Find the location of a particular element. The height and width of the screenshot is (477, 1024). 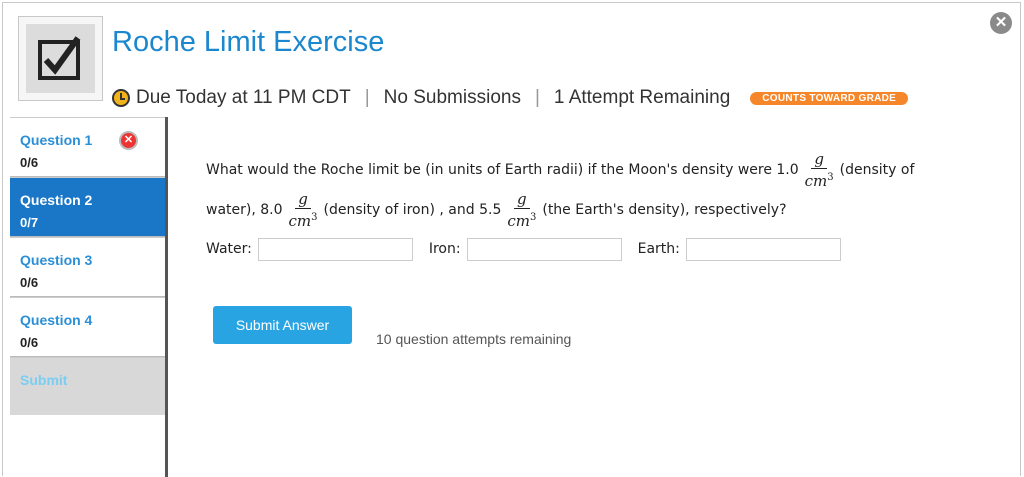

sidebar-item-question-1: Question 1 0/6 ✕ is located at coordinates (87, 147).